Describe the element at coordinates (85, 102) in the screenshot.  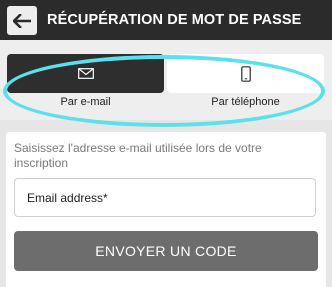
I see `tab-email-label: Par e-mail` at that location.